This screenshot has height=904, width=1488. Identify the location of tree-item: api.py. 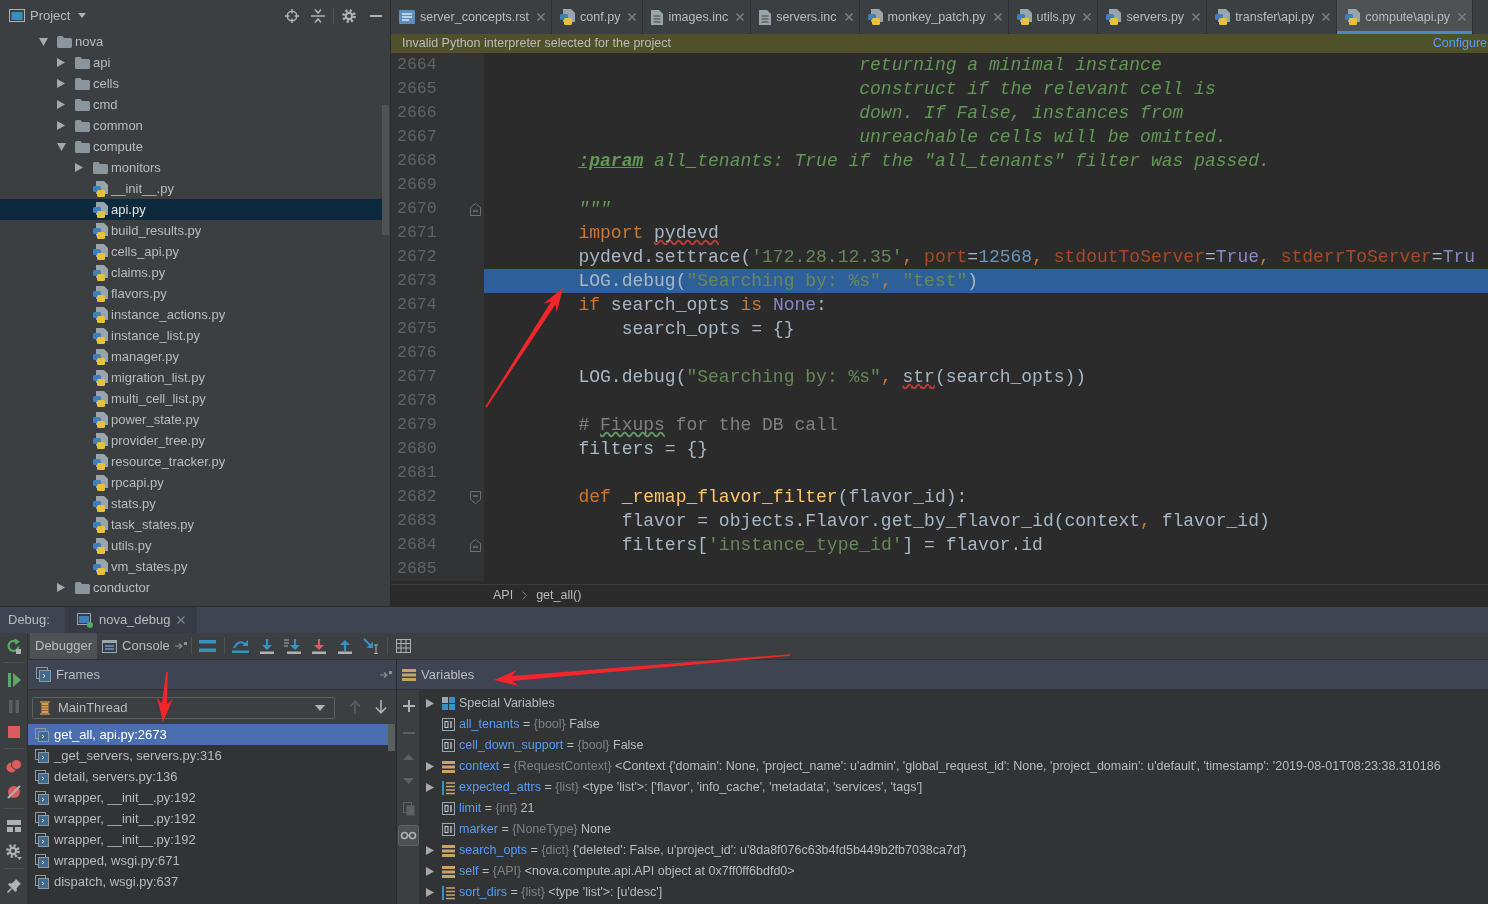
(128, 209).